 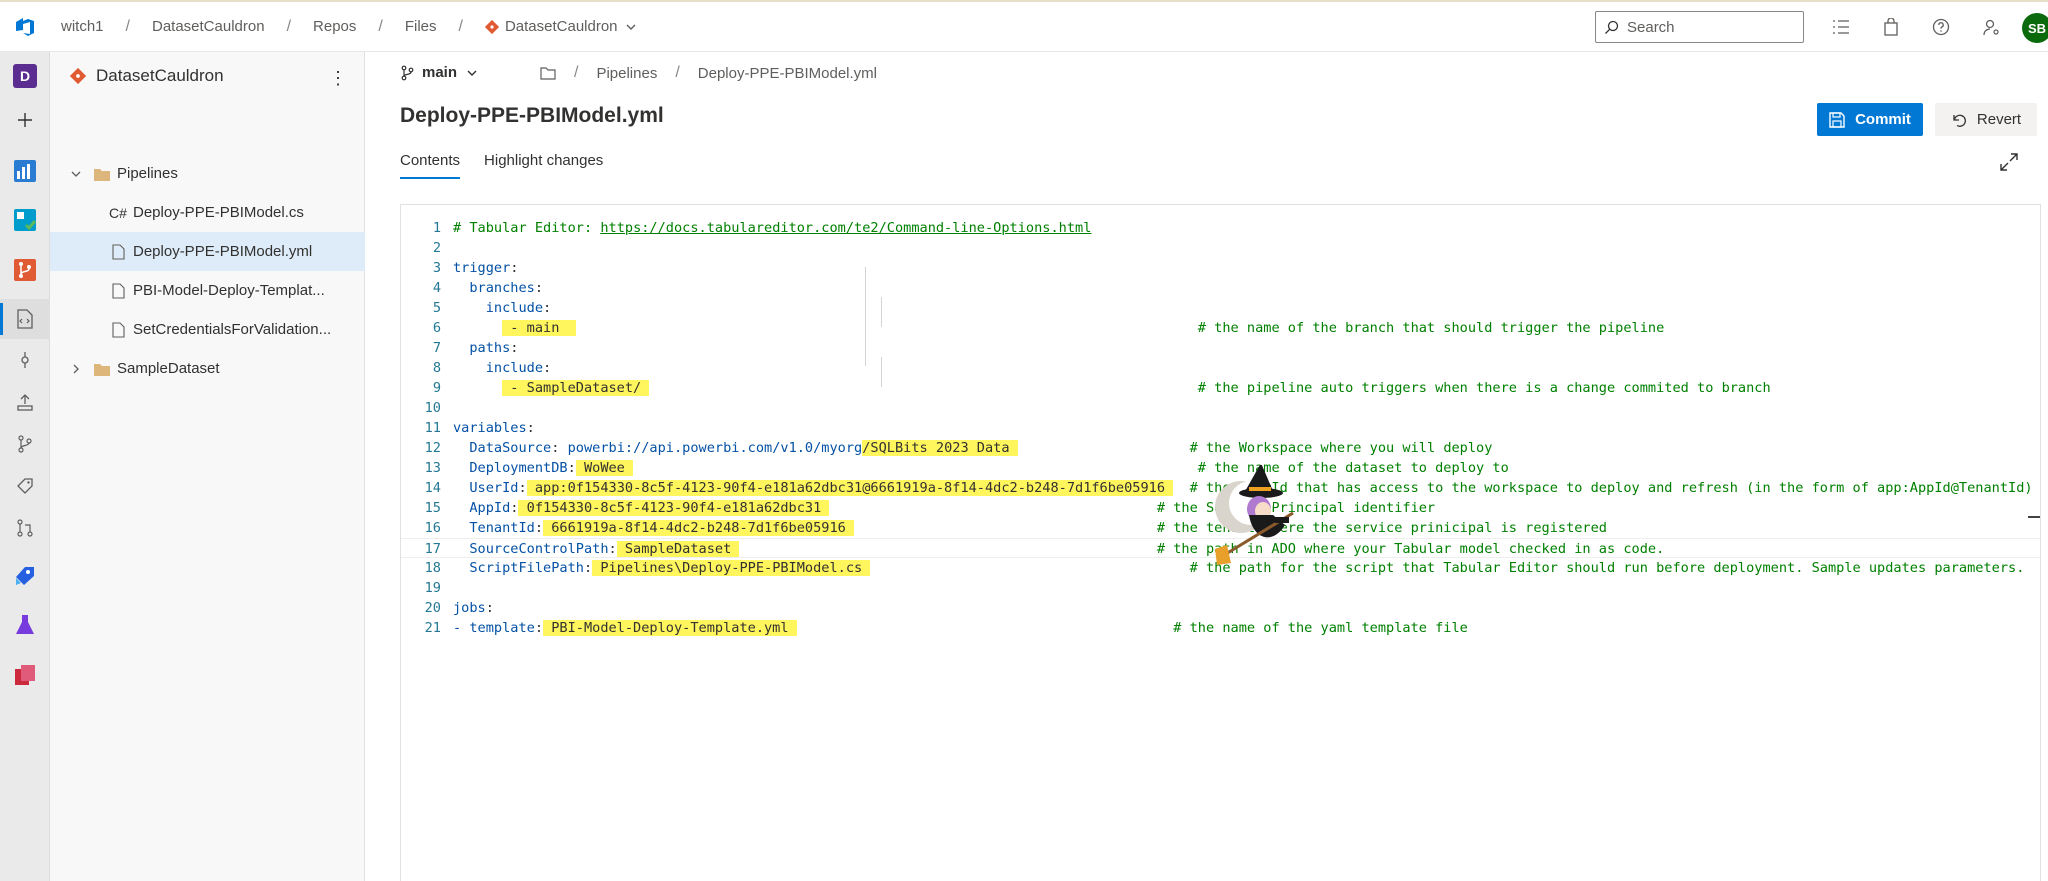 What do you see at coordinates (494, 528) in the screenshot?
I see `code-token: TenantId` at bounding box center [494, 528].